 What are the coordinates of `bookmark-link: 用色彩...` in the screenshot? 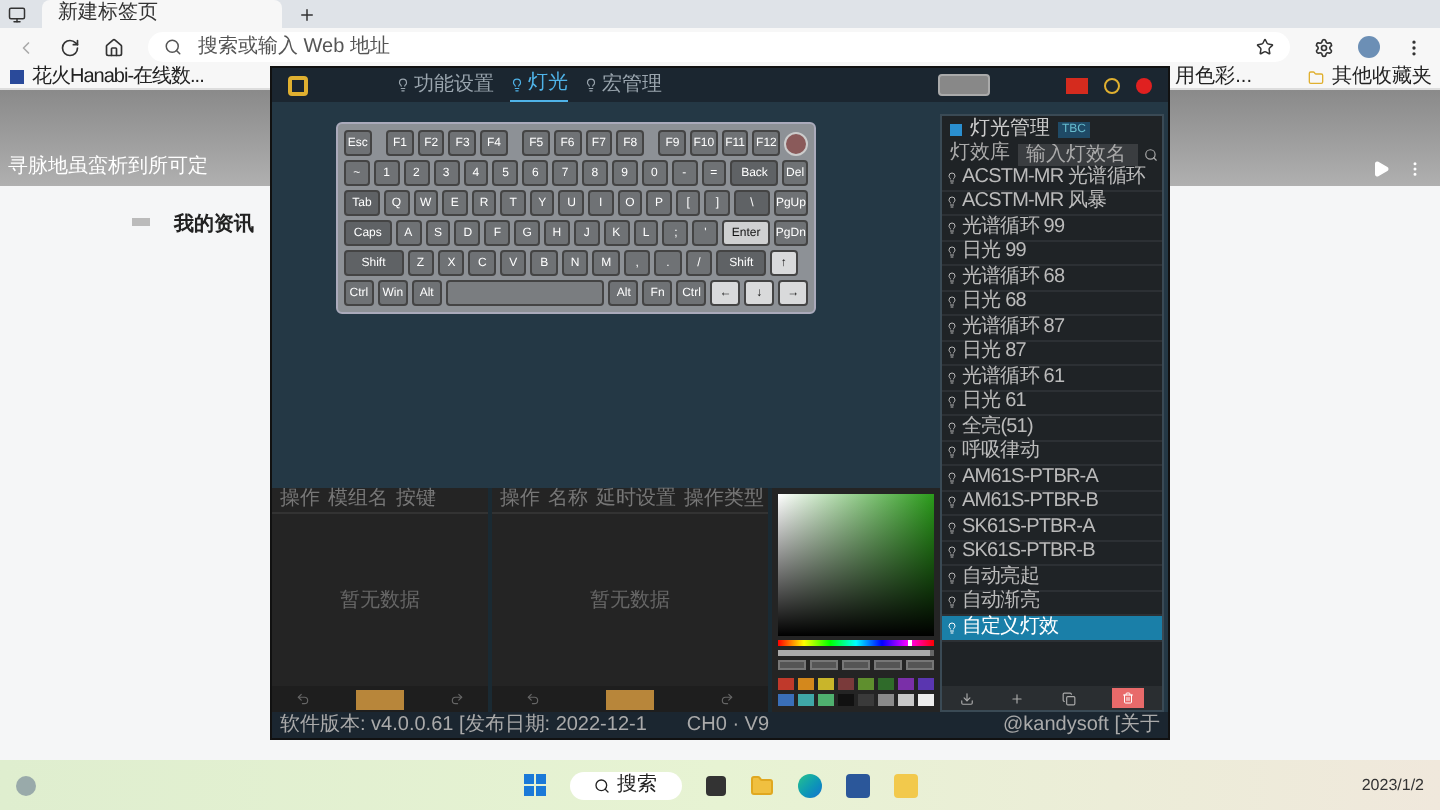 It's located at (1213, 77).